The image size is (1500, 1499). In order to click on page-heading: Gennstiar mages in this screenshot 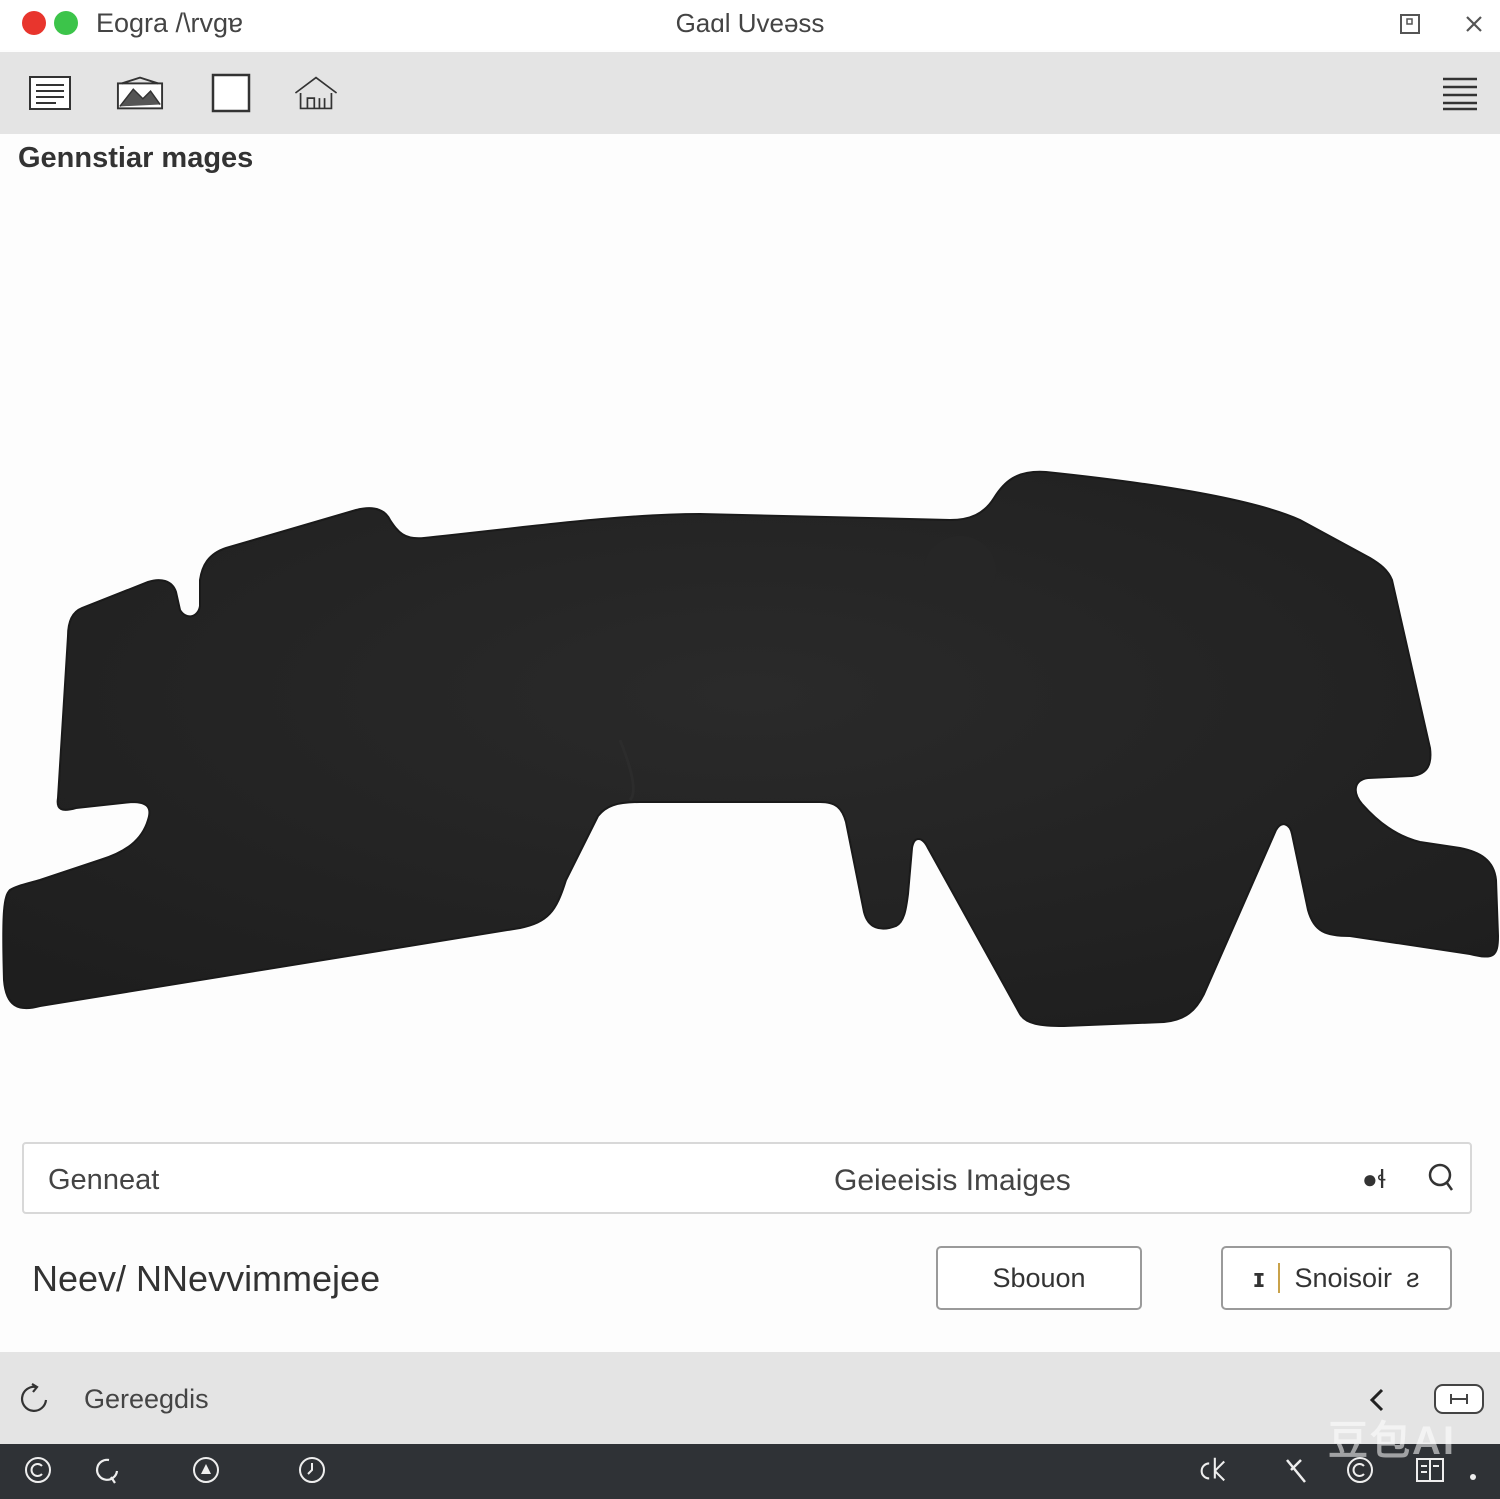, I will do `click(136, 158)`.